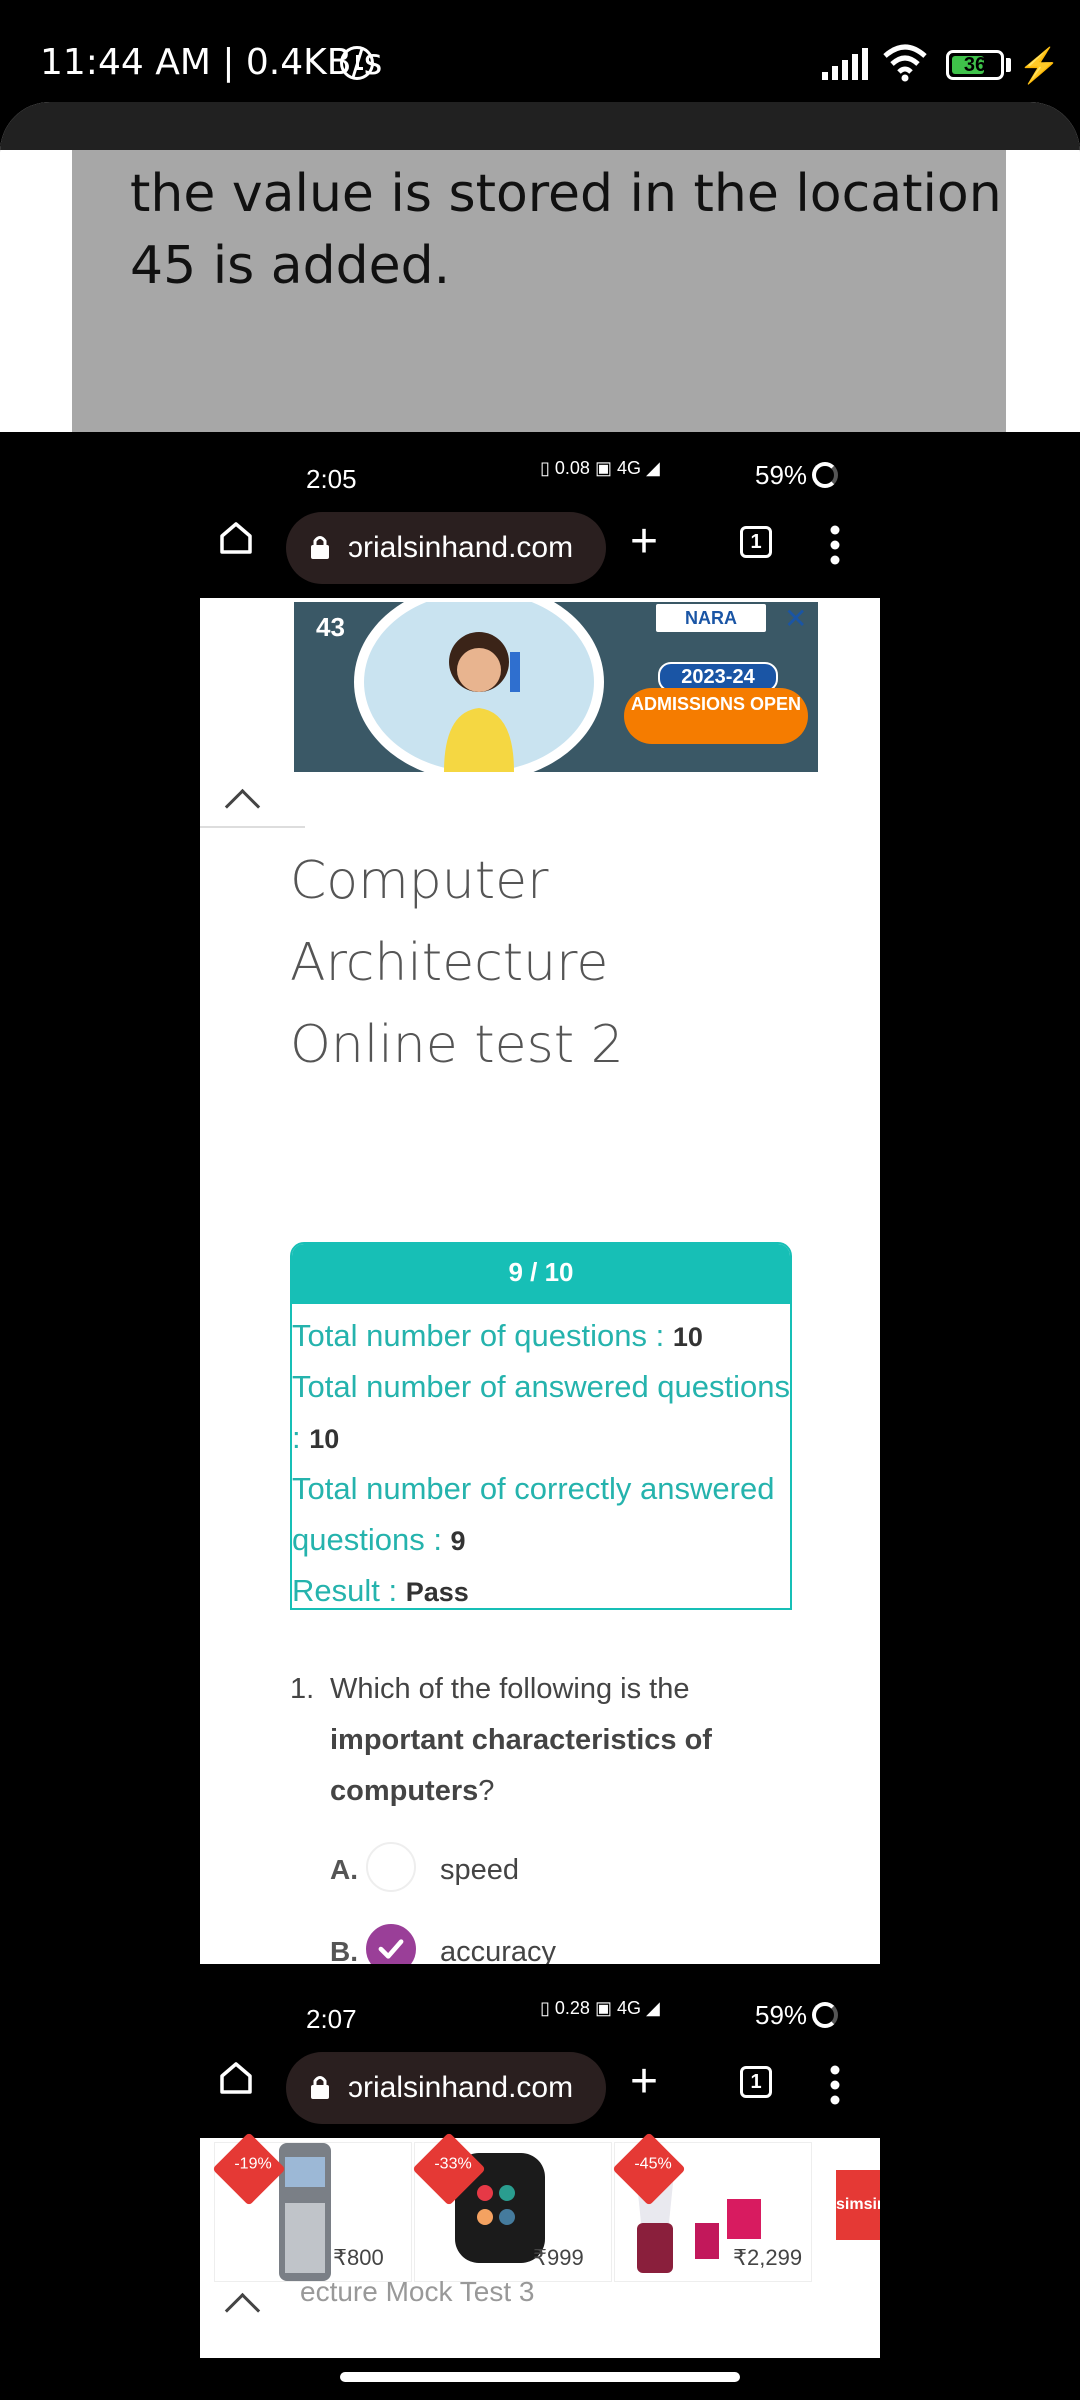 This screenshot has height=2400, width=1080. Describe the element at coordinates (391, 1867) in the screenshot. I see `option-a-radio` at that location.